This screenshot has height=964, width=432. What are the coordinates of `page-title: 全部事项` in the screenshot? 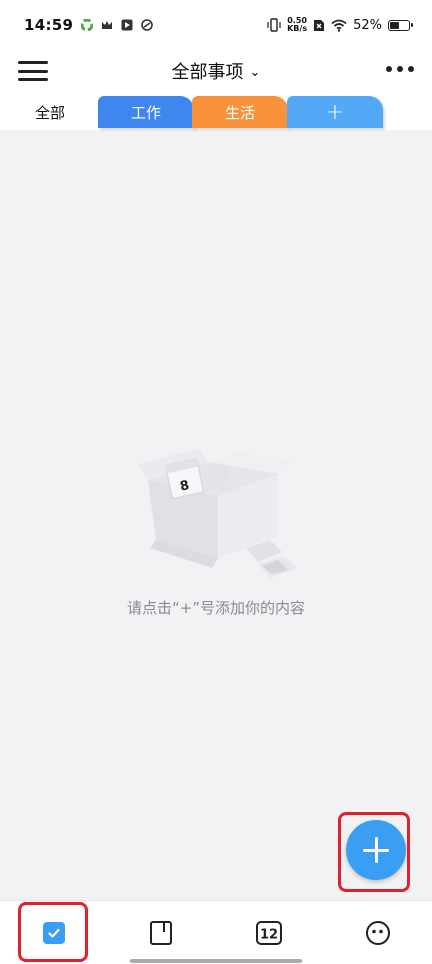 It's located at (207, 72).